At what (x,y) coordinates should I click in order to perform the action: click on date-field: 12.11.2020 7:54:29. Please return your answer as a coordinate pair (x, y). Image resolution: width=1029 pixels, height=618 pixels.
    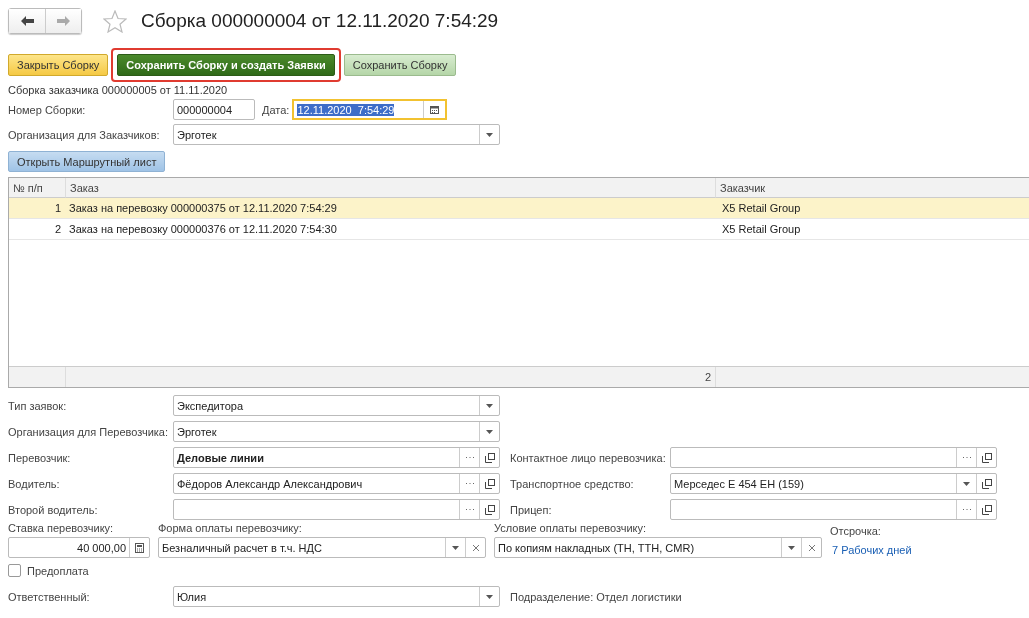
    Looking at the image, I should click on (370, 109).